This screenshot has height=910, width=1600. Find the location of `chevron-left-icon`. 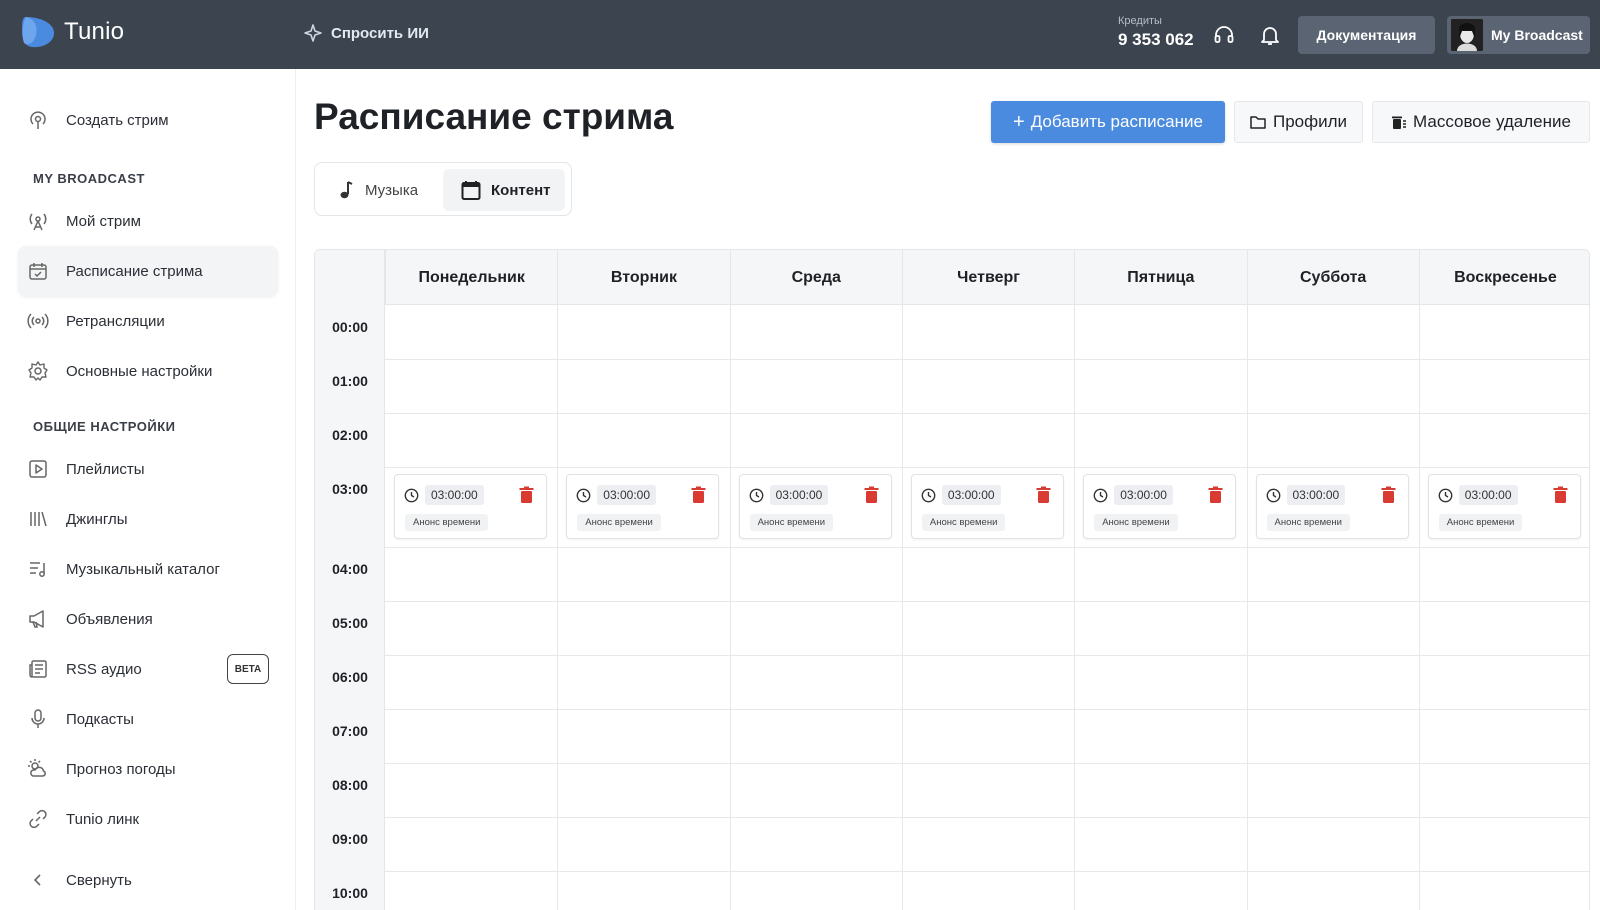

chevron-left-icon is located at coordinates (37, 880).